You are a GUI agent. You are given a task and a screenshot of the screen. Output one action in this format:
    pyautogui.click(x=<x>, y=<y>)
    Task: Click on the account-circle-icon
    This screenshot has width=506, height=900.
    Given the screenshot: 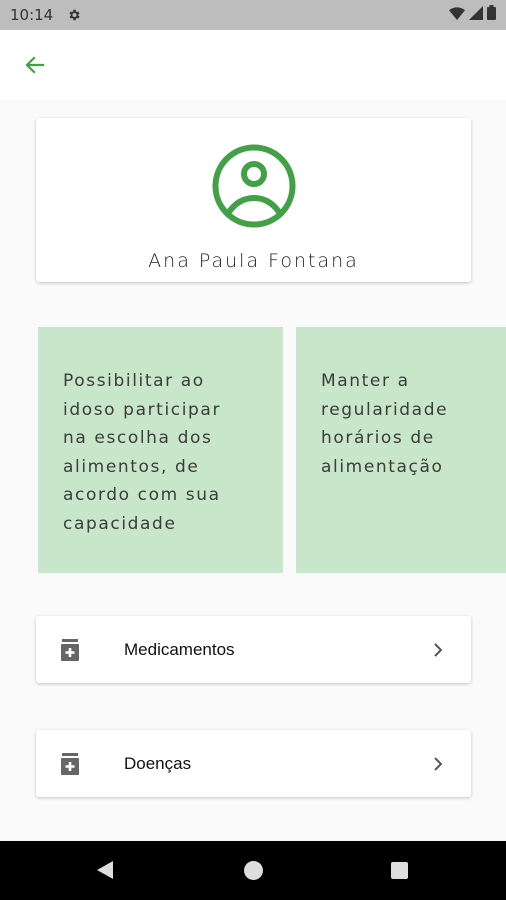 What is the action you would take?
    pyautogui.click(x=254, y=186)
    